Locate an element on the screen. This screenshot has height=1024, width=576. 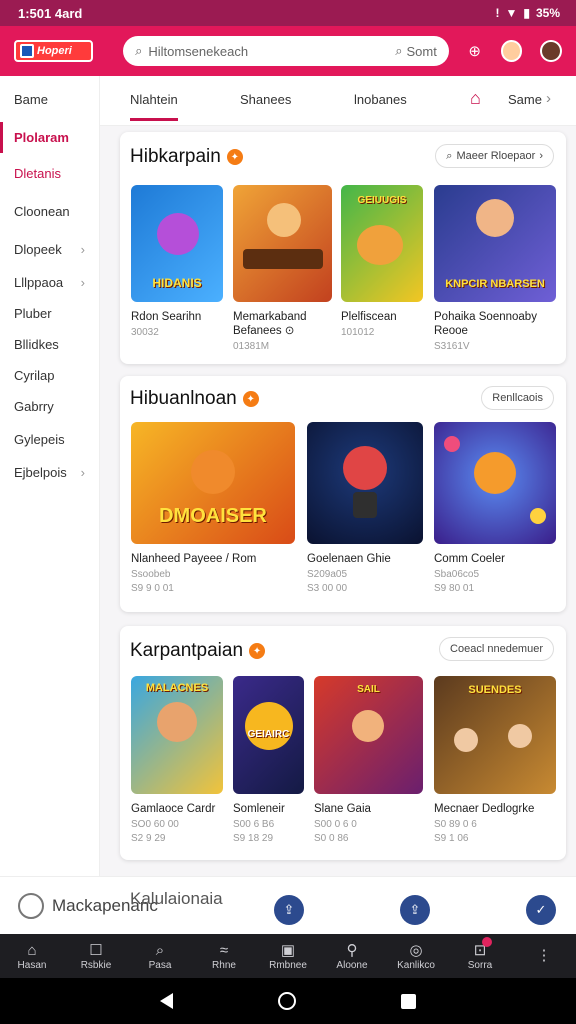
sidebar-item-gabrry: Gabrry is located at coordinates (49, 406).